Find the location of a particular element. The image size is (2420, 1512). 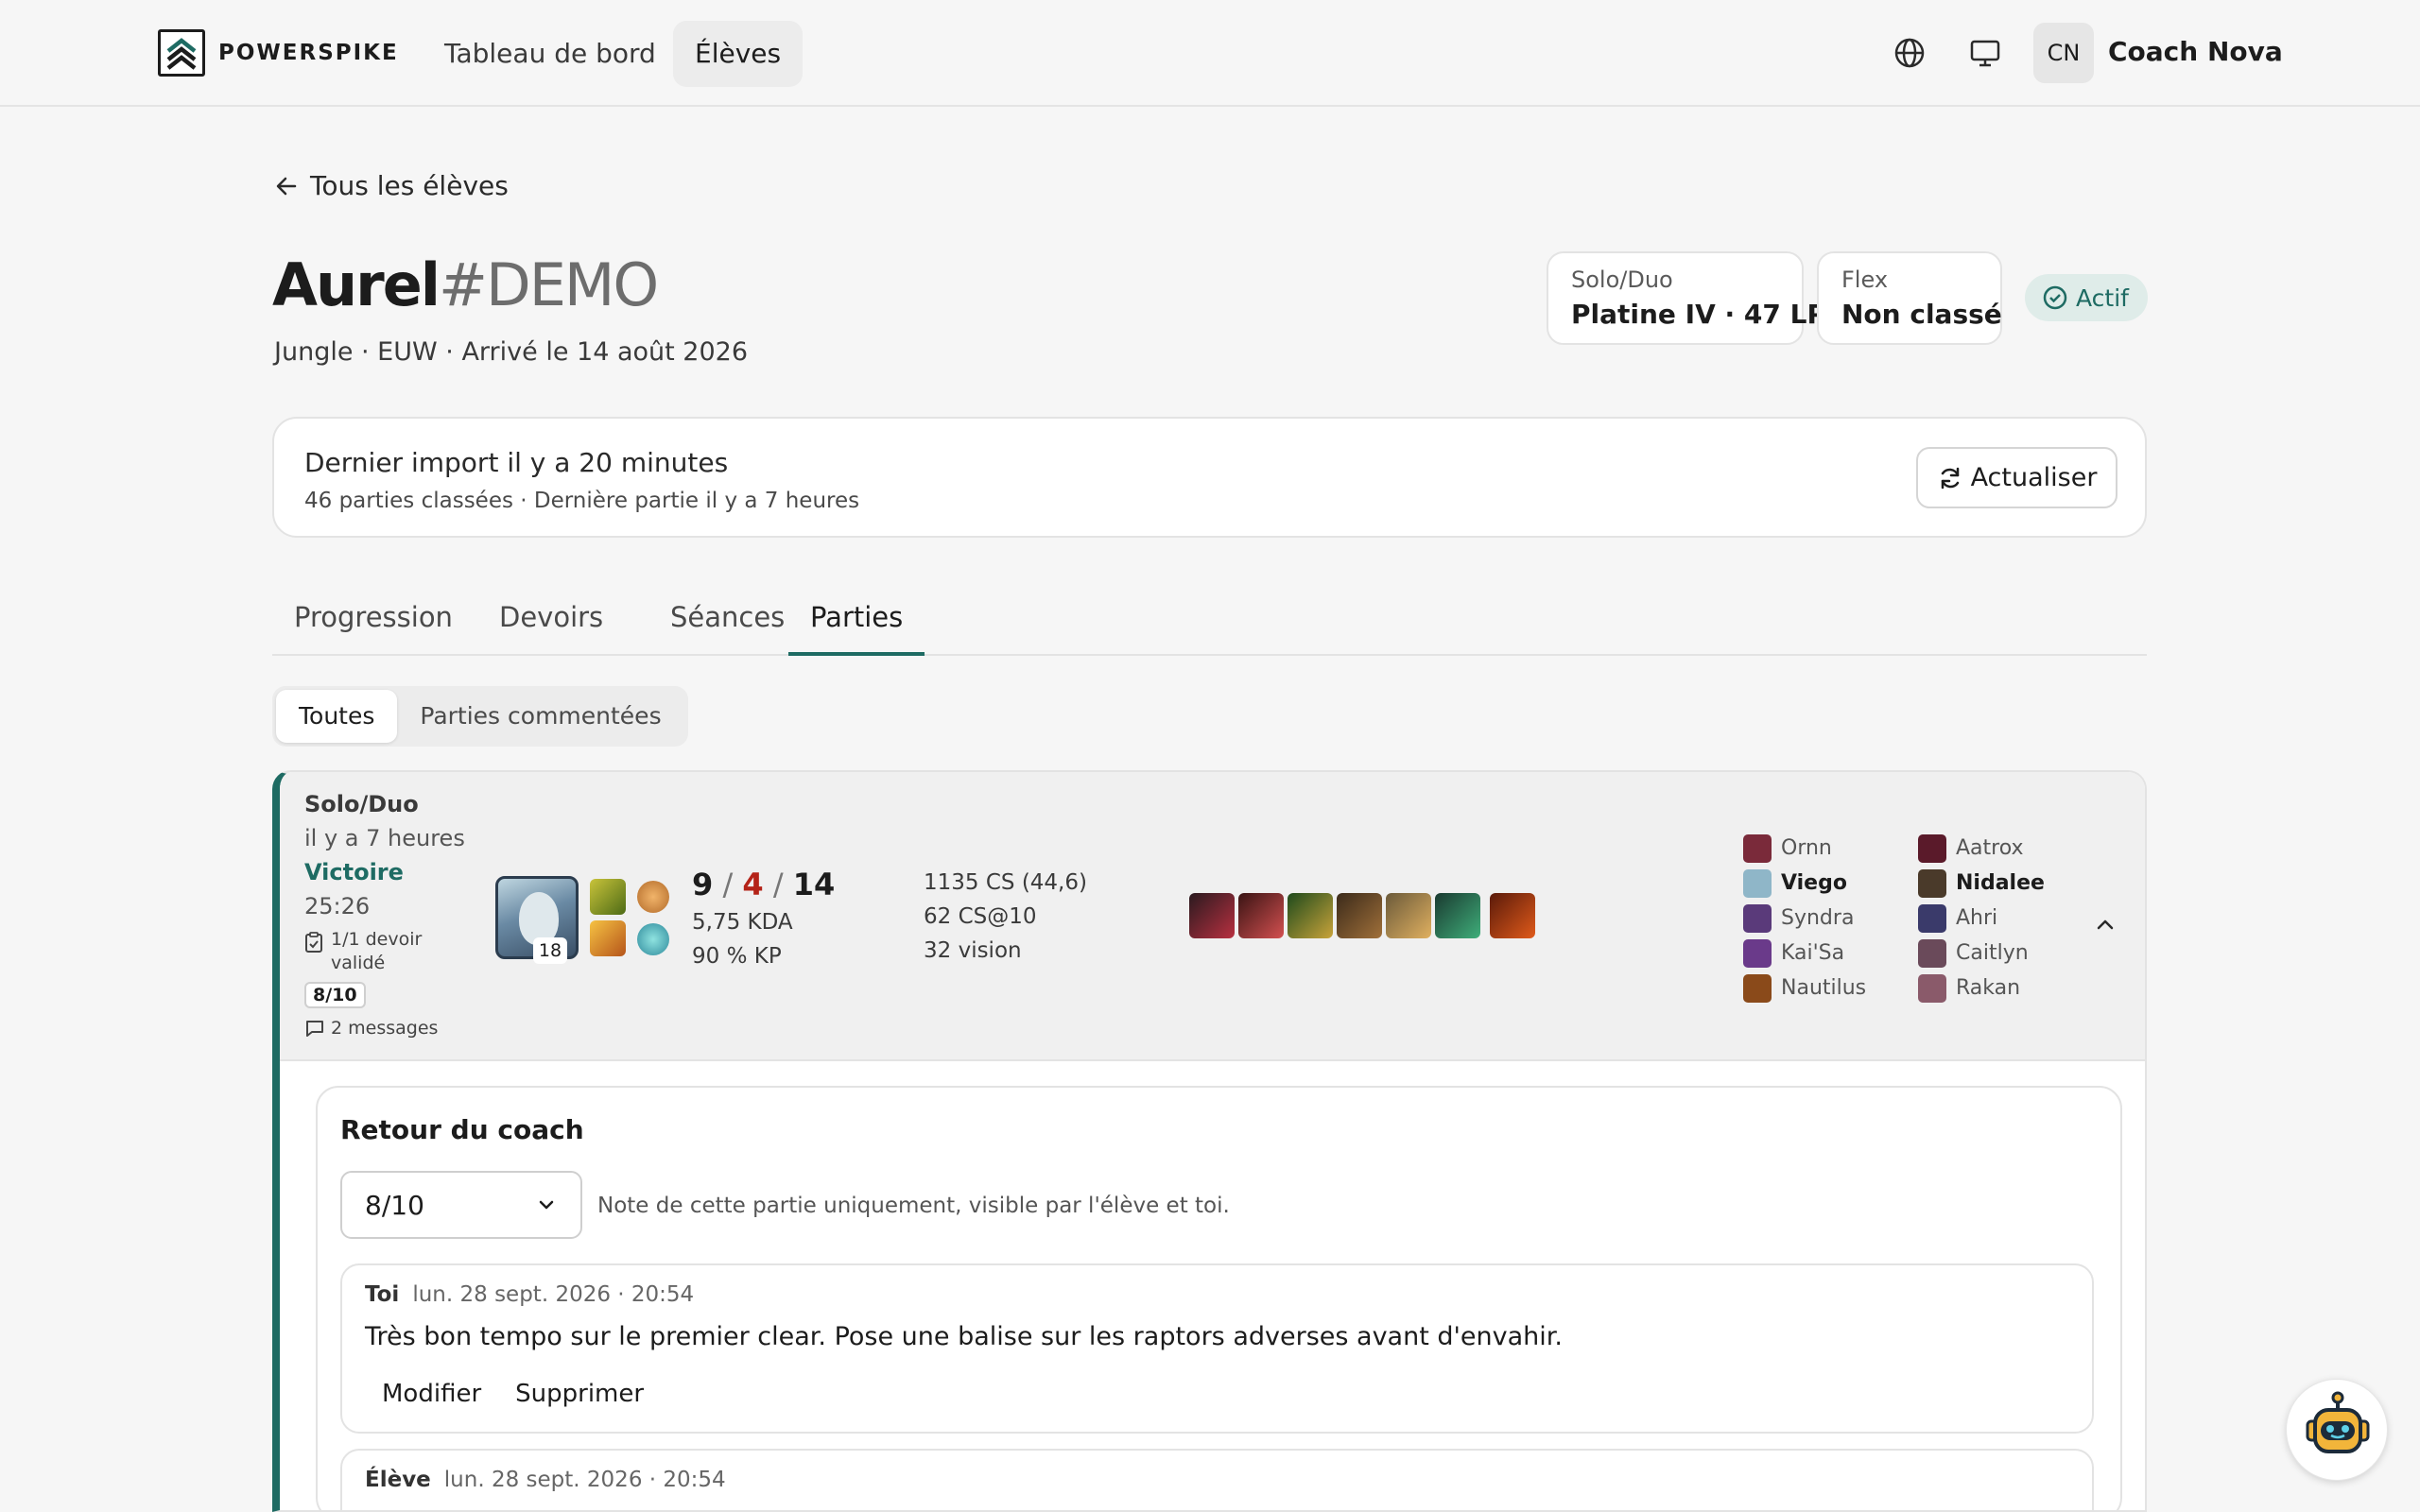

kill-participation: 90 % KP is located at coordinates (737, 956).